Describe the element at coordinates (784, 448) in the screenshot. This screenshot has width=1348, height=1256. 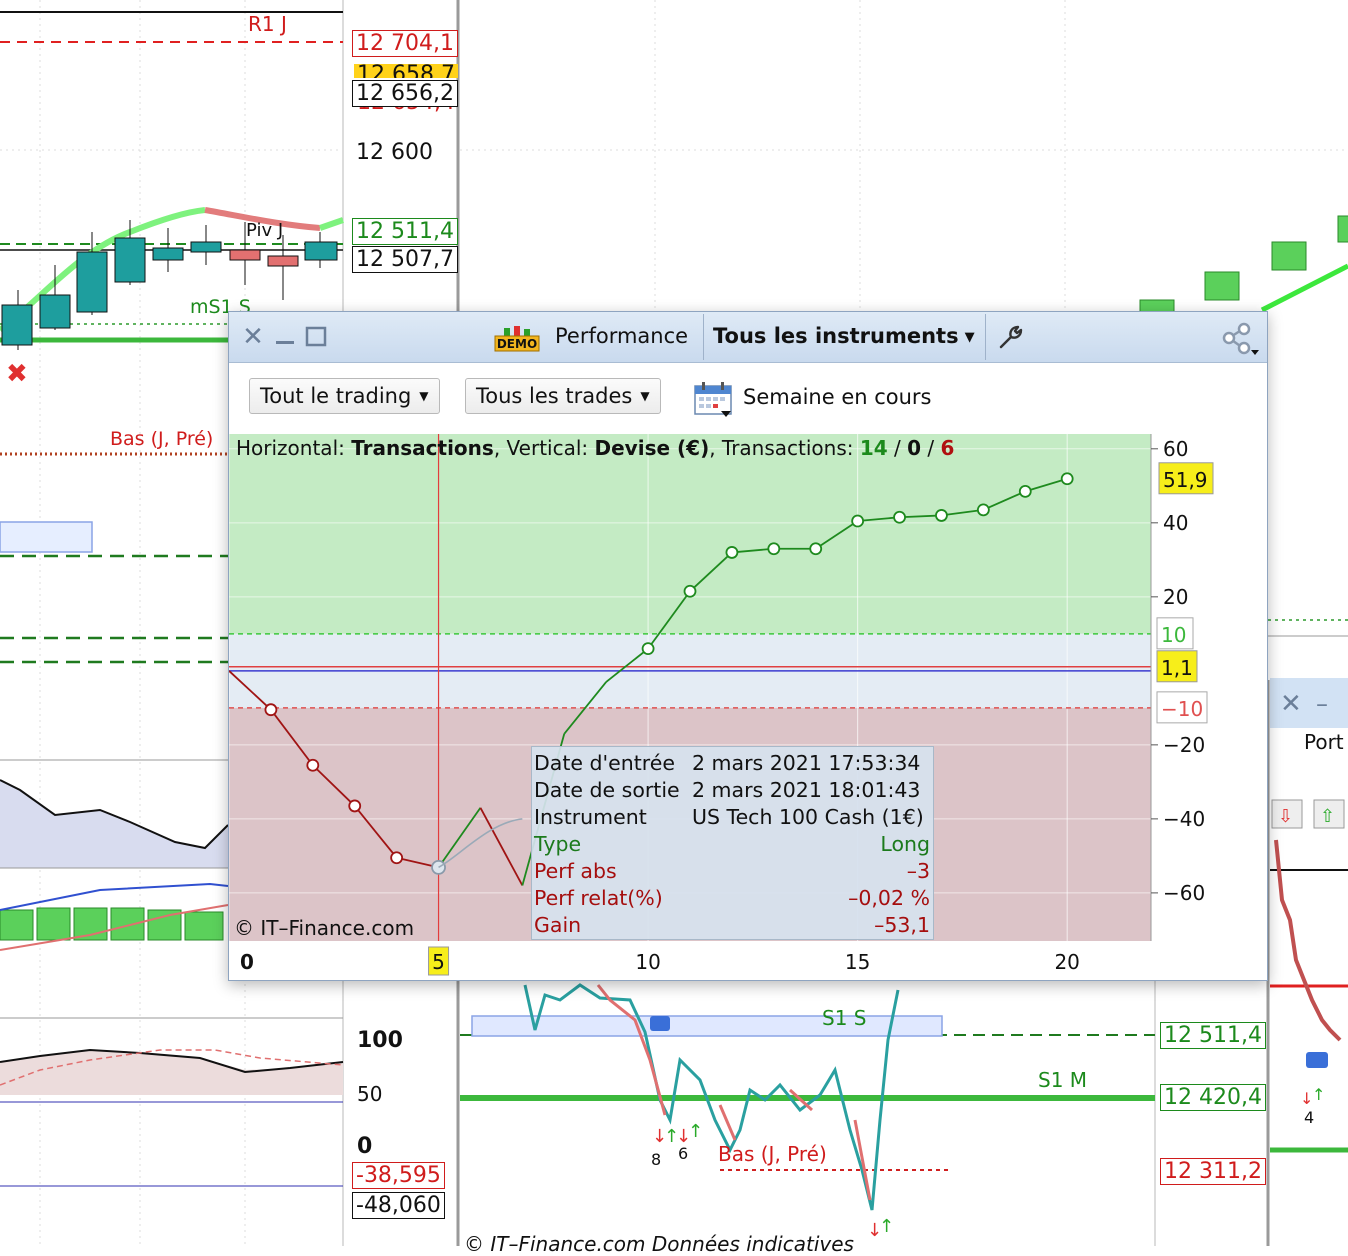
I see `info-transactions-prefix: , Transactions:` at that location.